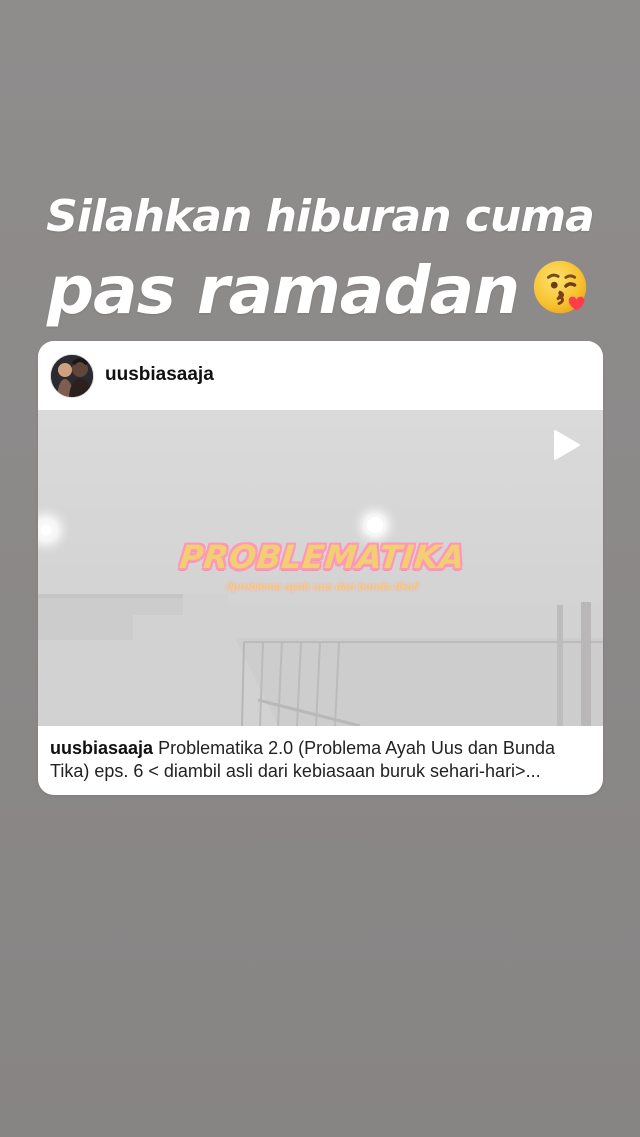  Describe the element at coordinates (283, 290) in the screenshot. I see `story-headline-line-2: pas ramadan` at that location.